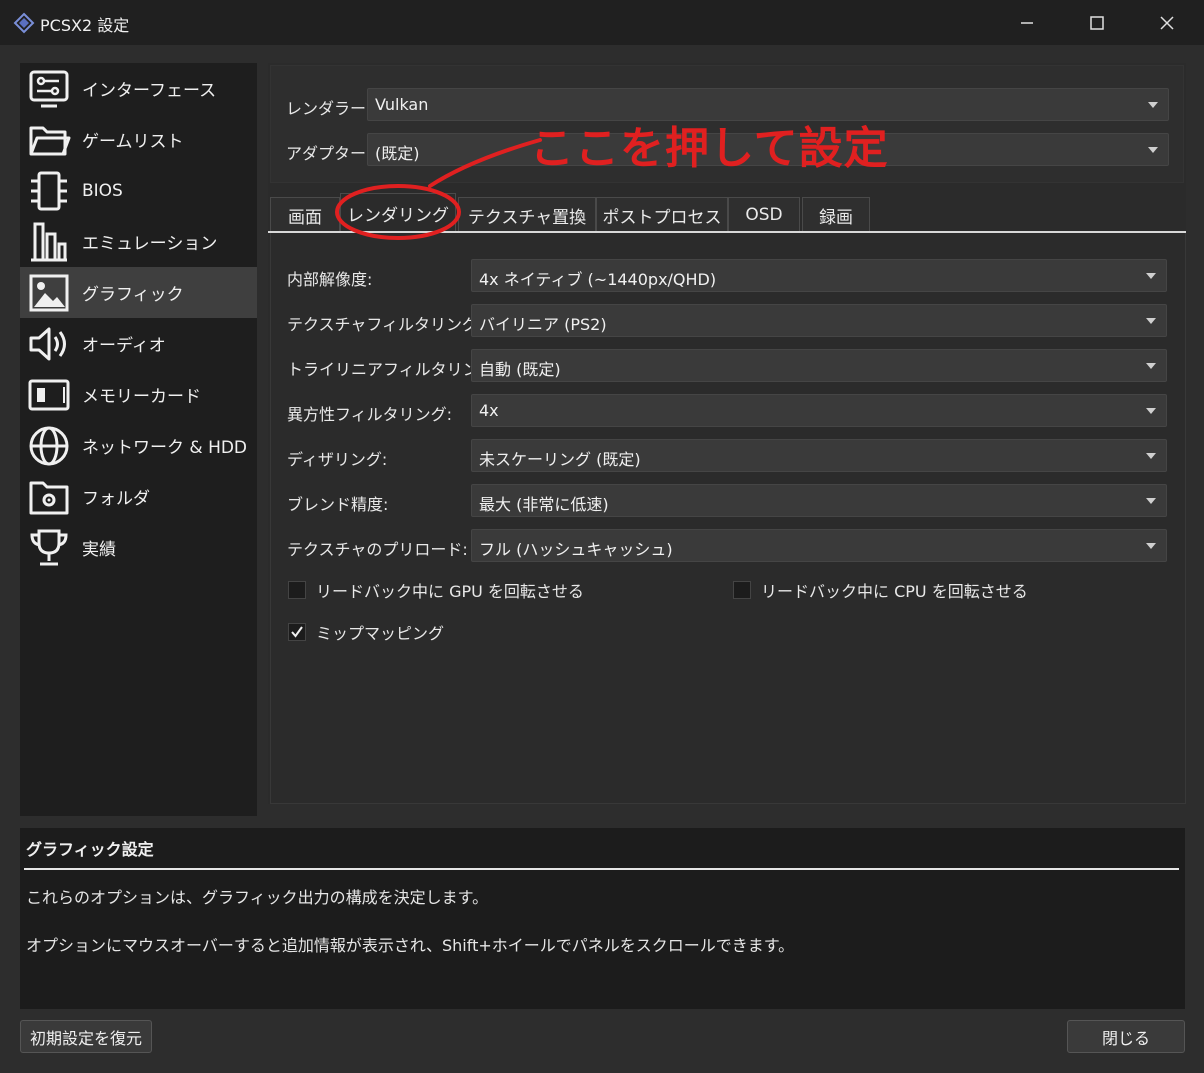 This screenshot has height=1073, width=1204. I want to click on sidebar-item-network-hdd: ネットワーク & HDD, so click(138, 445).